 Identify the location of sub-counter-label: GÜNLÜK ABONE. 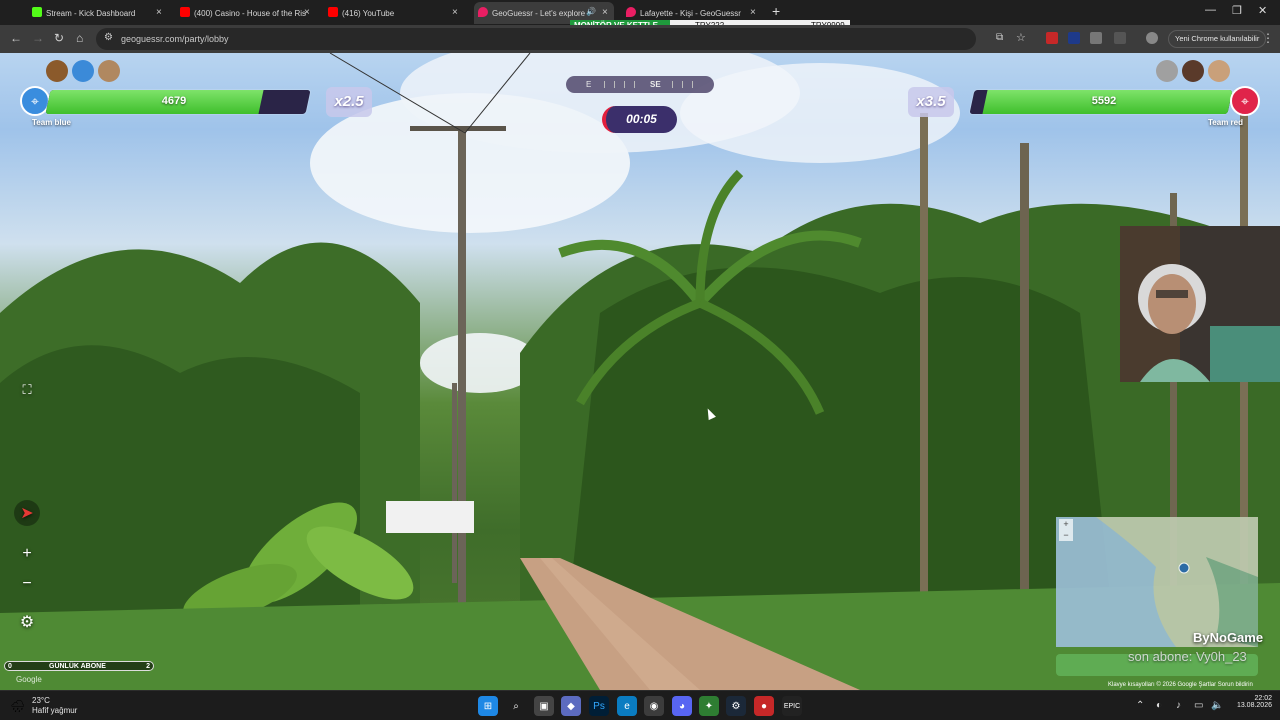
(77, 666).